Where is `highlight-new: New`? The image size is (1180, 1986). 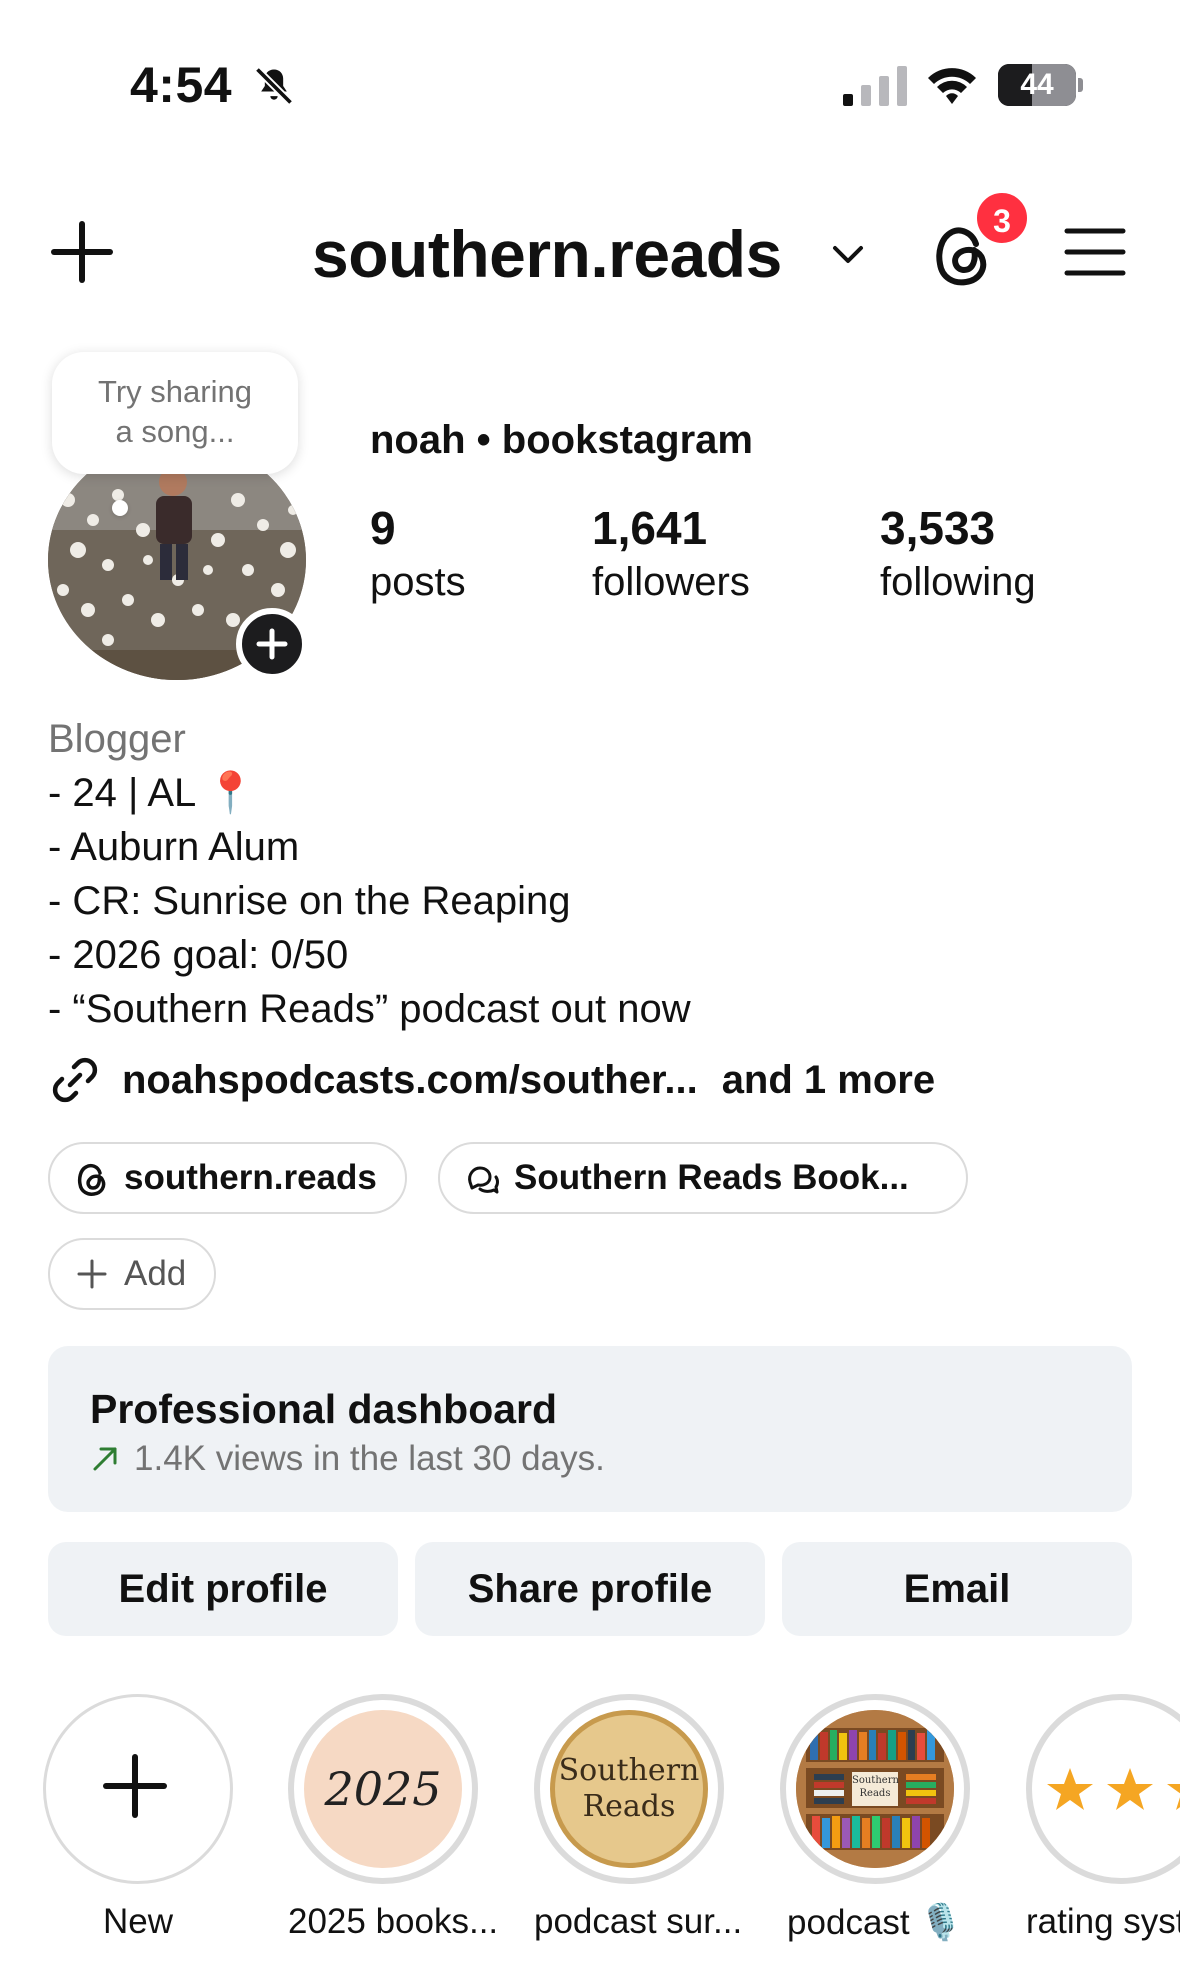 highlight-new: New is located at coordinates (138, 1818).